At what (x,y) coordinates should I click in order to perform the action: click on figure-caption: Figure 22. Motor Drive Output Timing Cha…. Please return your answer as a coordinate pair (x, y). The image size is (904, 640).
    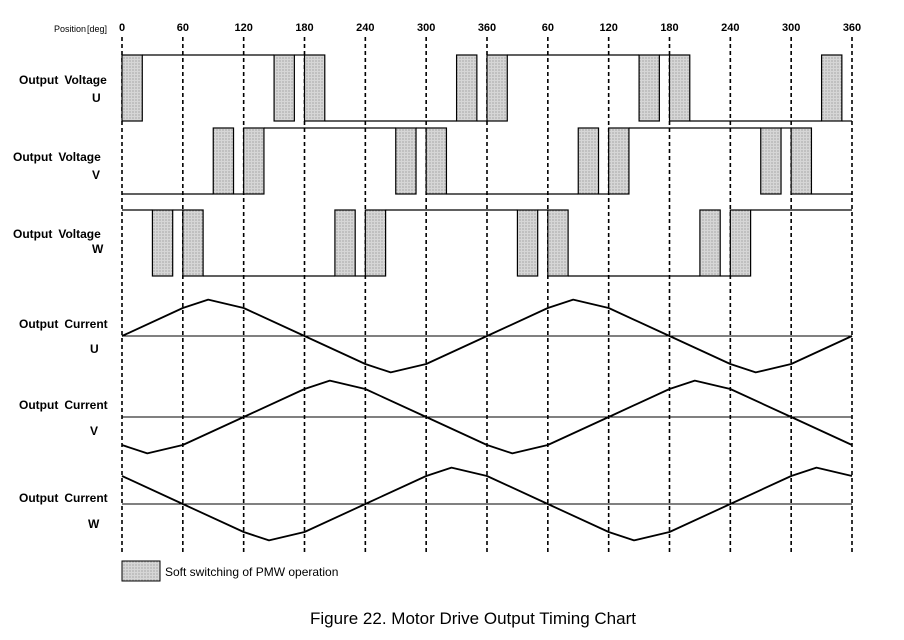
    Looking at the image, I should click on (473, 618).